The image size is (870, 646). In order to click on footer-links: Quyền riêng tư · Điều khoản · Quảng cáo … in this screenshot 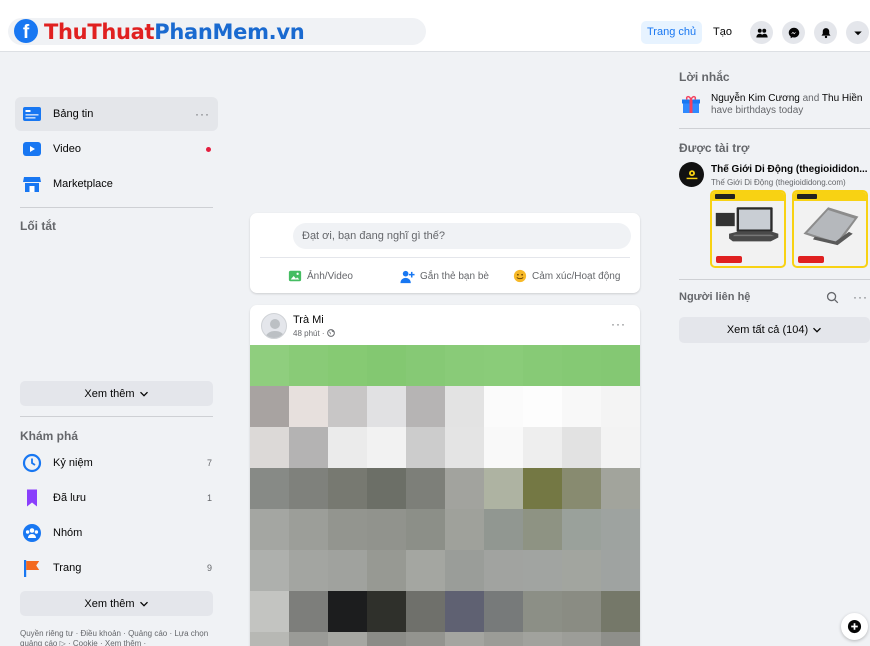, I will do `click(120, 637)`.